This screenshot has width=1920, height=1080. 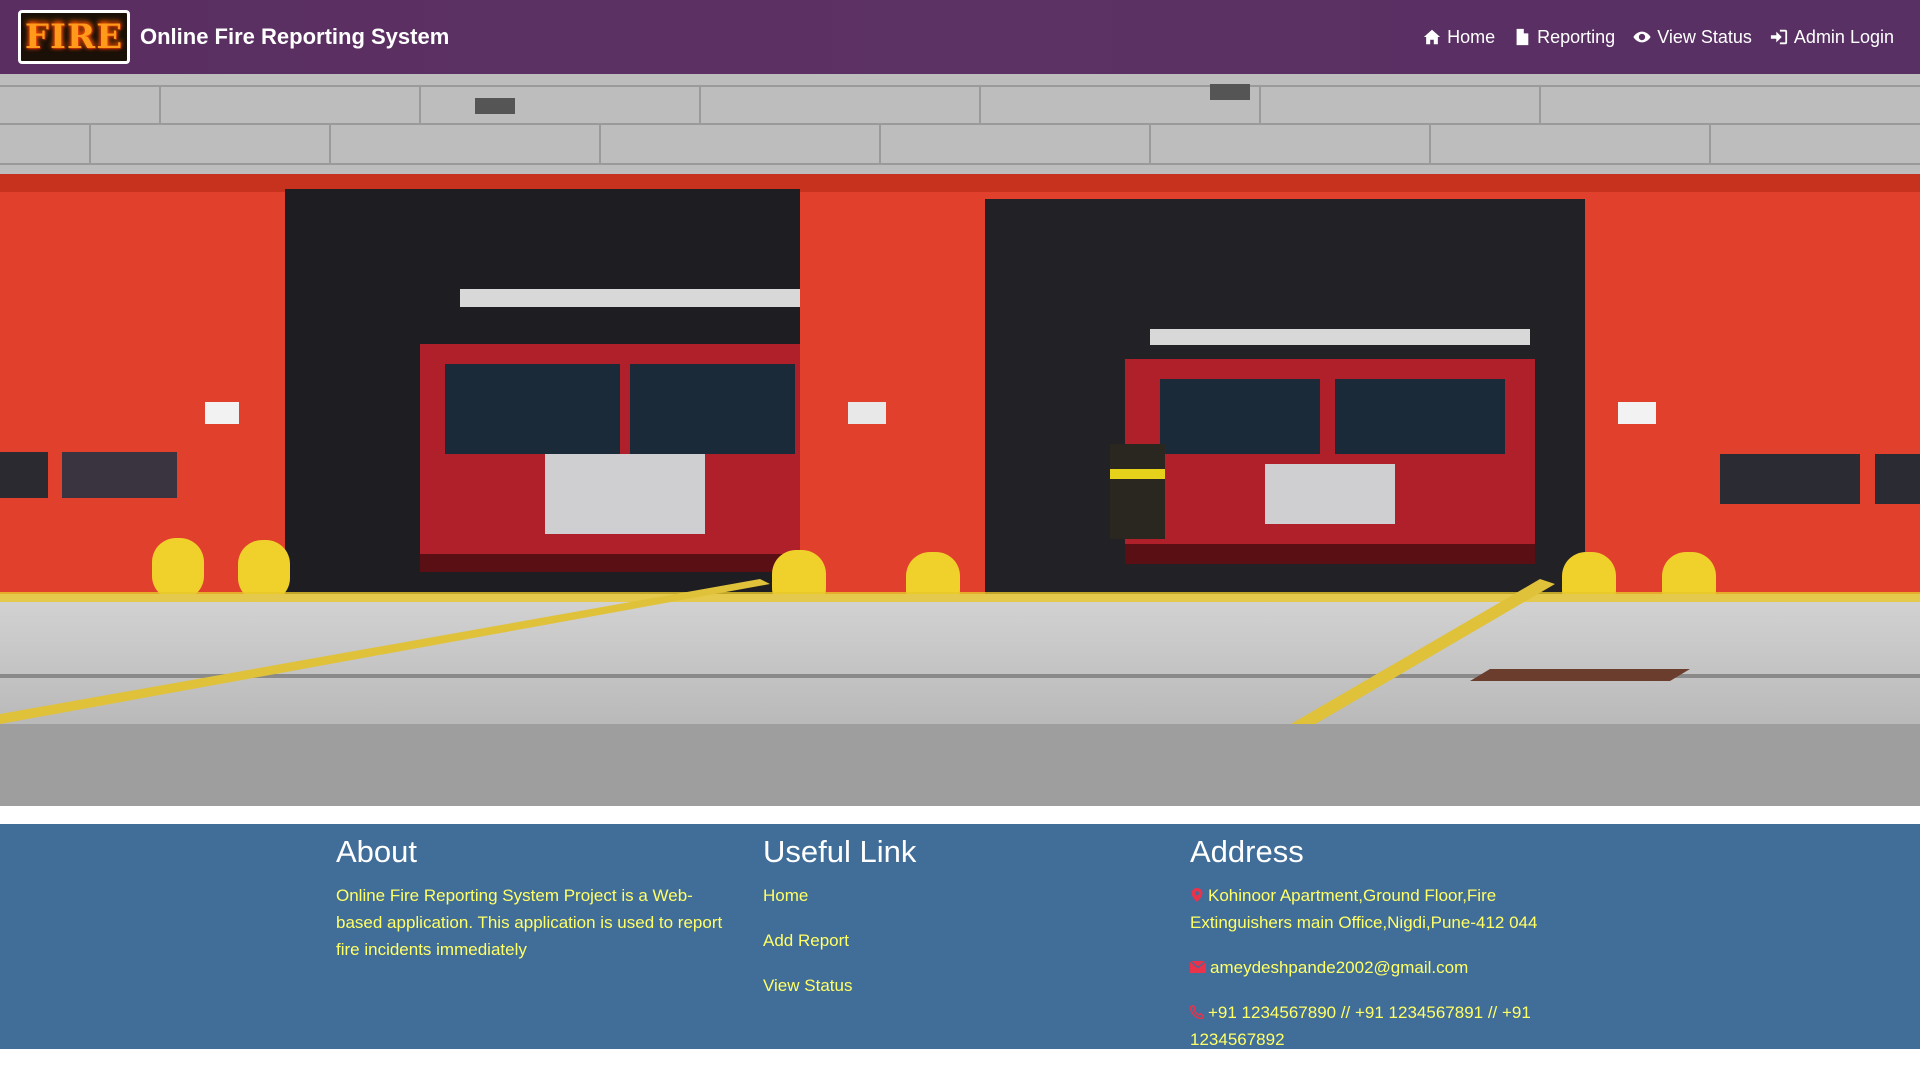 I want to click on footer-link-home: Home, so click(x=958, y=895).